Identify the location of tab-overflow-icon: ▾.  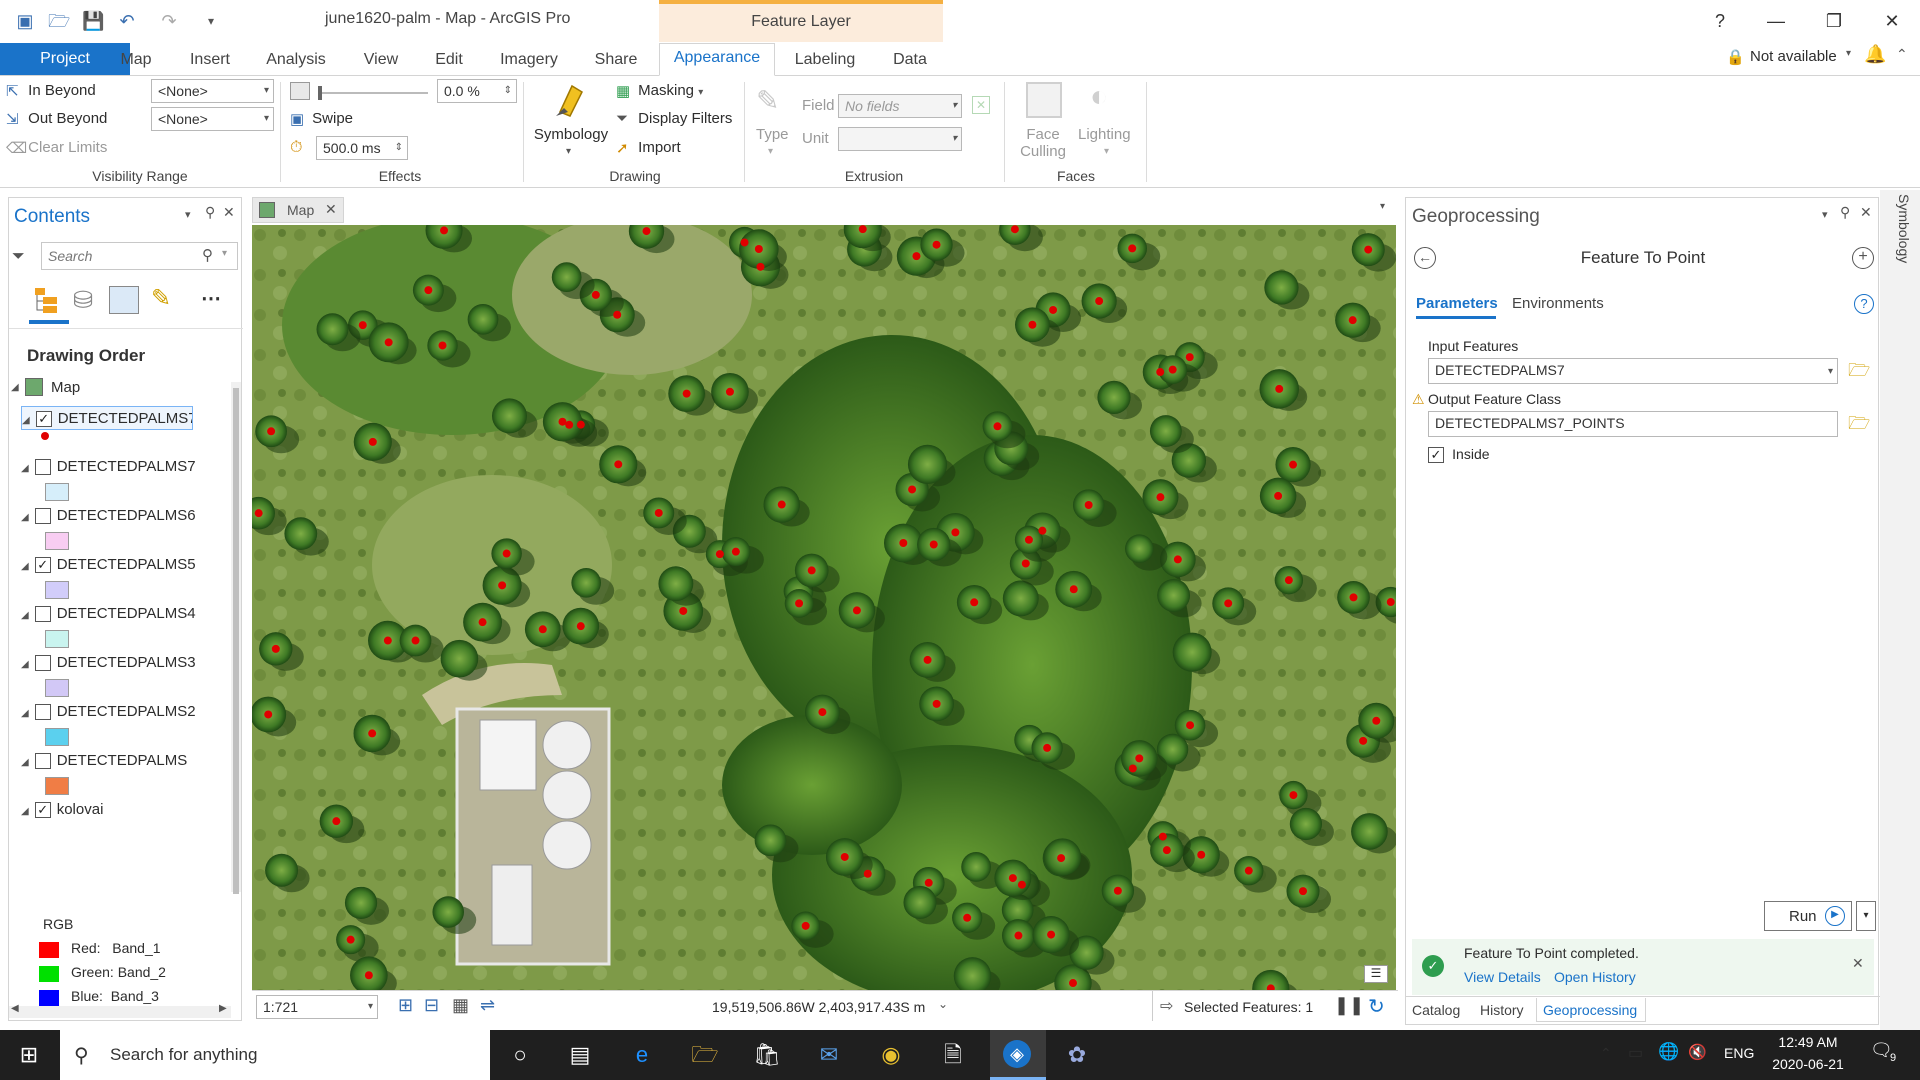
(1382, 206).